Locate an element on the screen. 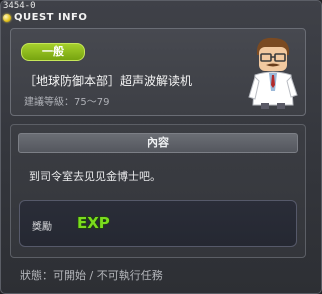 This screenshot has width=322, height=294. quest-description: 到司令室去见见金博士吧。 is located at coordinates (95, 176).